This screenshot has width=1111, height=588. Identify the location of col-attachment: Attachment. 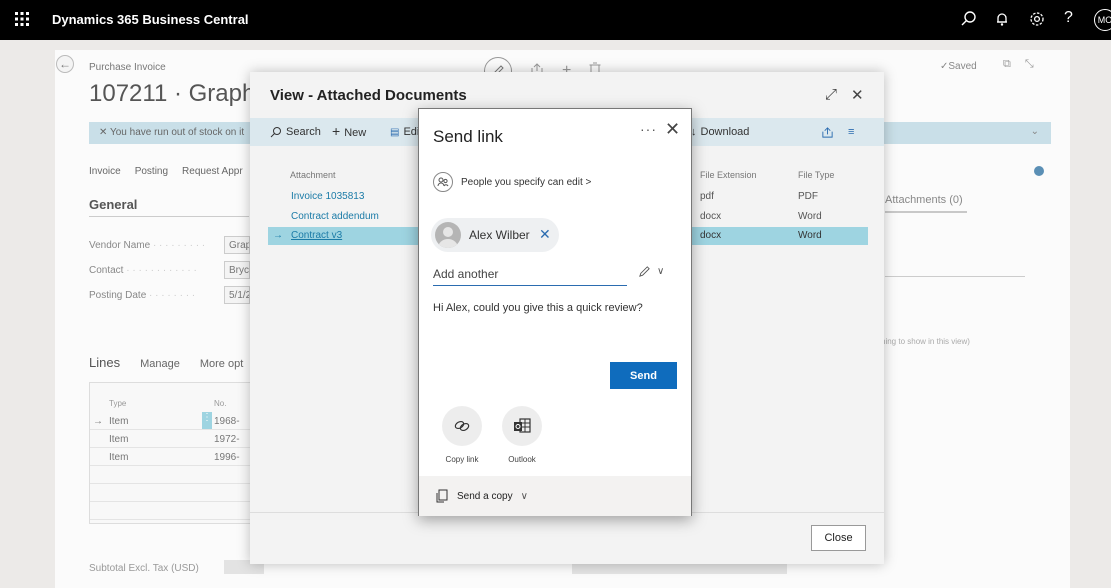
(313, 175).